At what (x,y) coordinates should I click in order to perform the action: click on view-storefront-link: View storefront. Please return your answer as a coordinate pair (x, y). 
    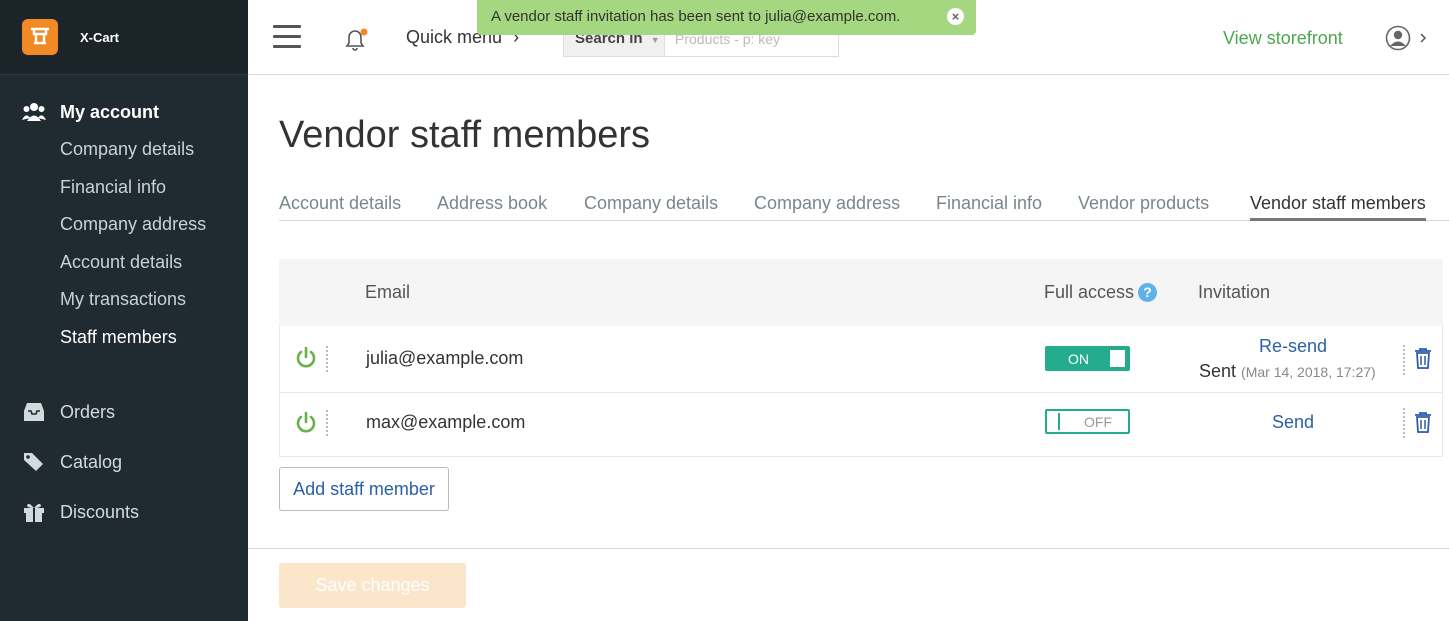
    Looking at the image, I should click on (1283, 38).